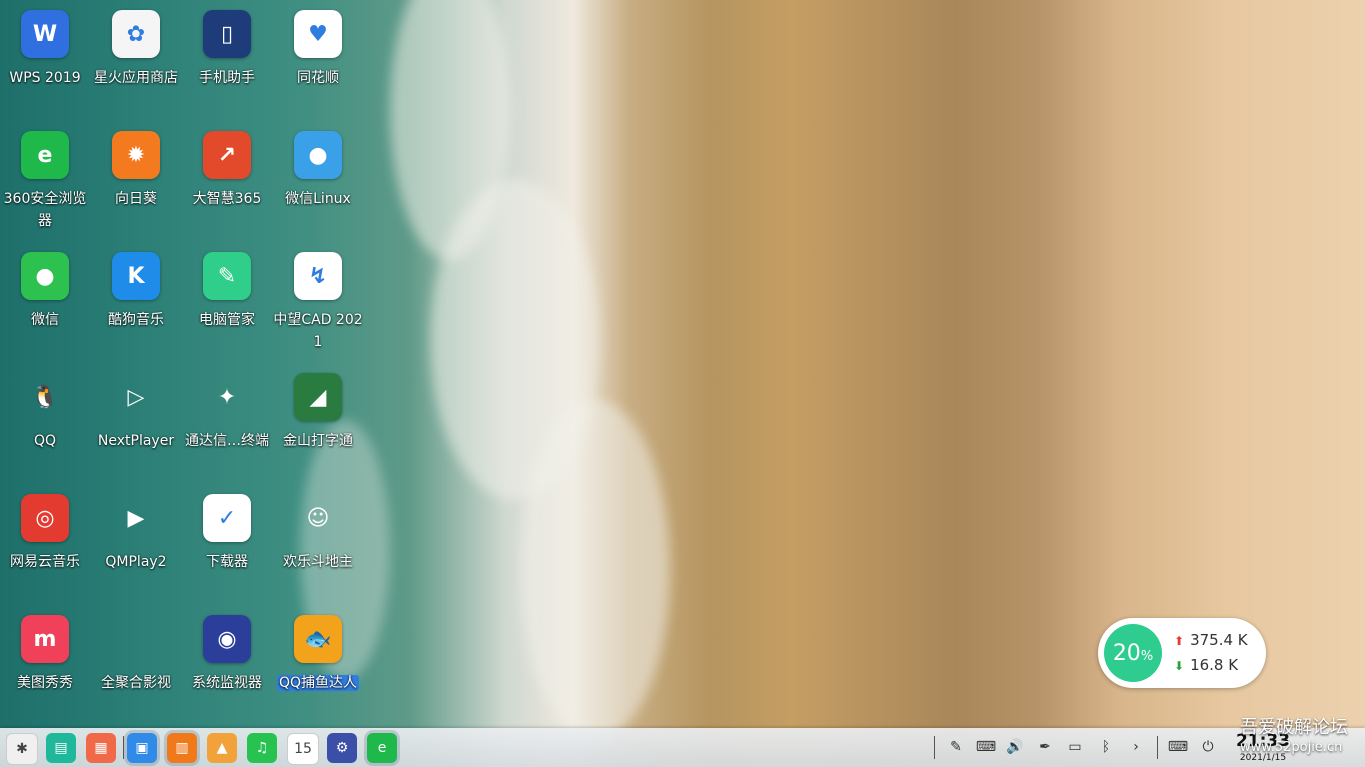 The height and width of the screenshot is (767, 1365). I want to click on desktop-icon-label-text: 通达信…终端, so click(227, 441).